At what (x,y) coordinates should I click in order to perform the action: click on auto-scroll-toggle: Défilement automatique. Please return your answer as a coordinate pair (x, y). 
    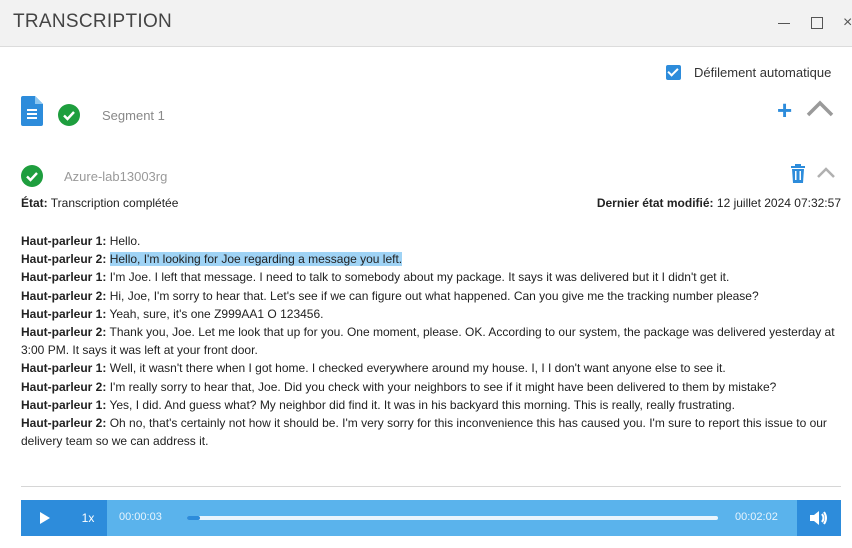
    Looking at the image, I should click on (748, 72).